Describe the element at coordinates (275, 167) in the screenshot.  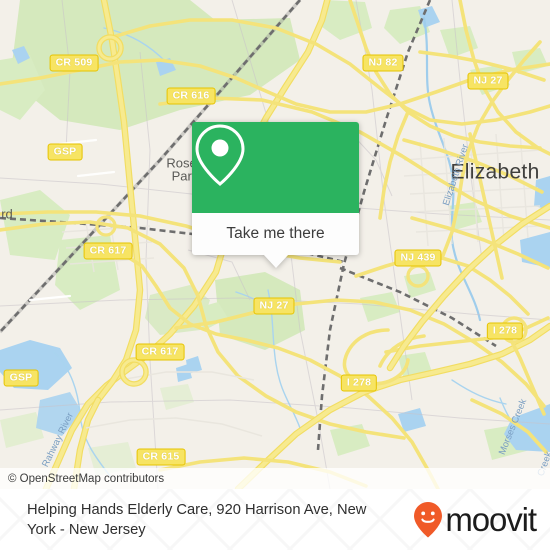
I see `callout-pin-area` at that location.